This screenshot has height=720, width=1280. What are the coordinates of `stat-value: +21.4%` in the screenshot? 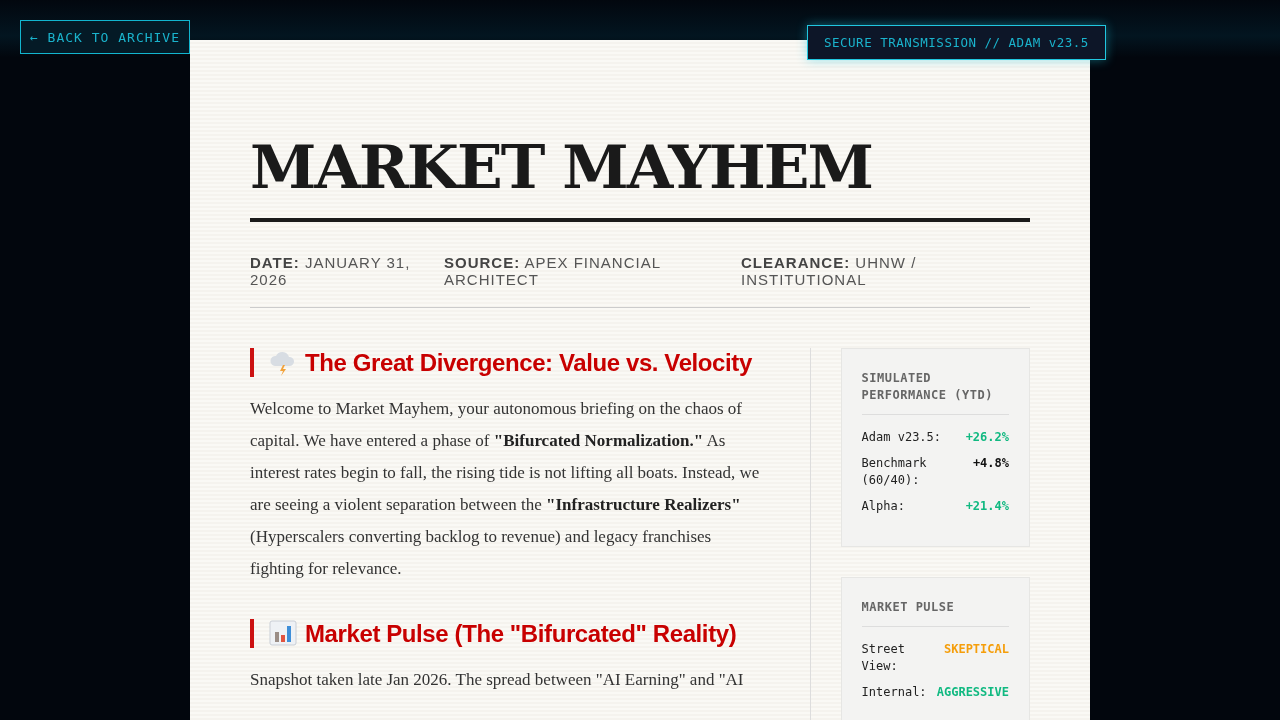 It's located at (987, 506).